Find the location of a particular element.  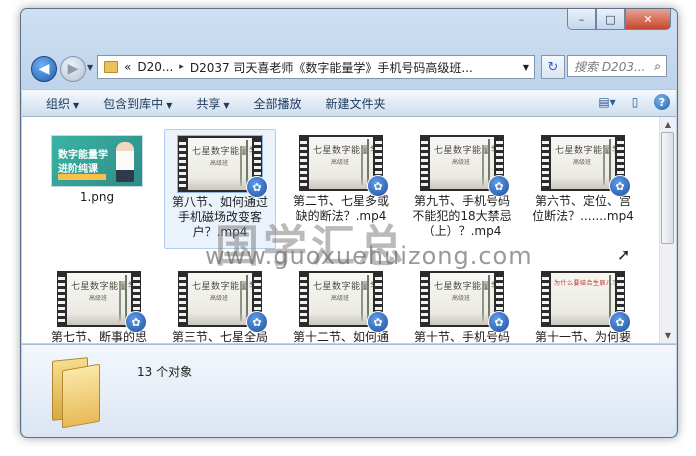

forward-button: ▶ is located at coordinates (73, 69).